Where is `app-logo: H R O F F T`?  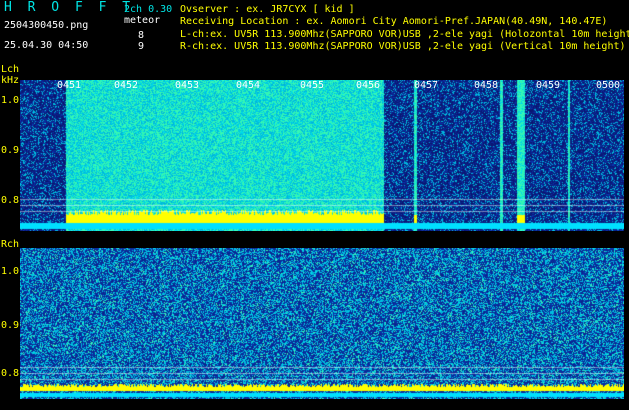
app-logo: H R O F F T is located at coordinates (69, 7).